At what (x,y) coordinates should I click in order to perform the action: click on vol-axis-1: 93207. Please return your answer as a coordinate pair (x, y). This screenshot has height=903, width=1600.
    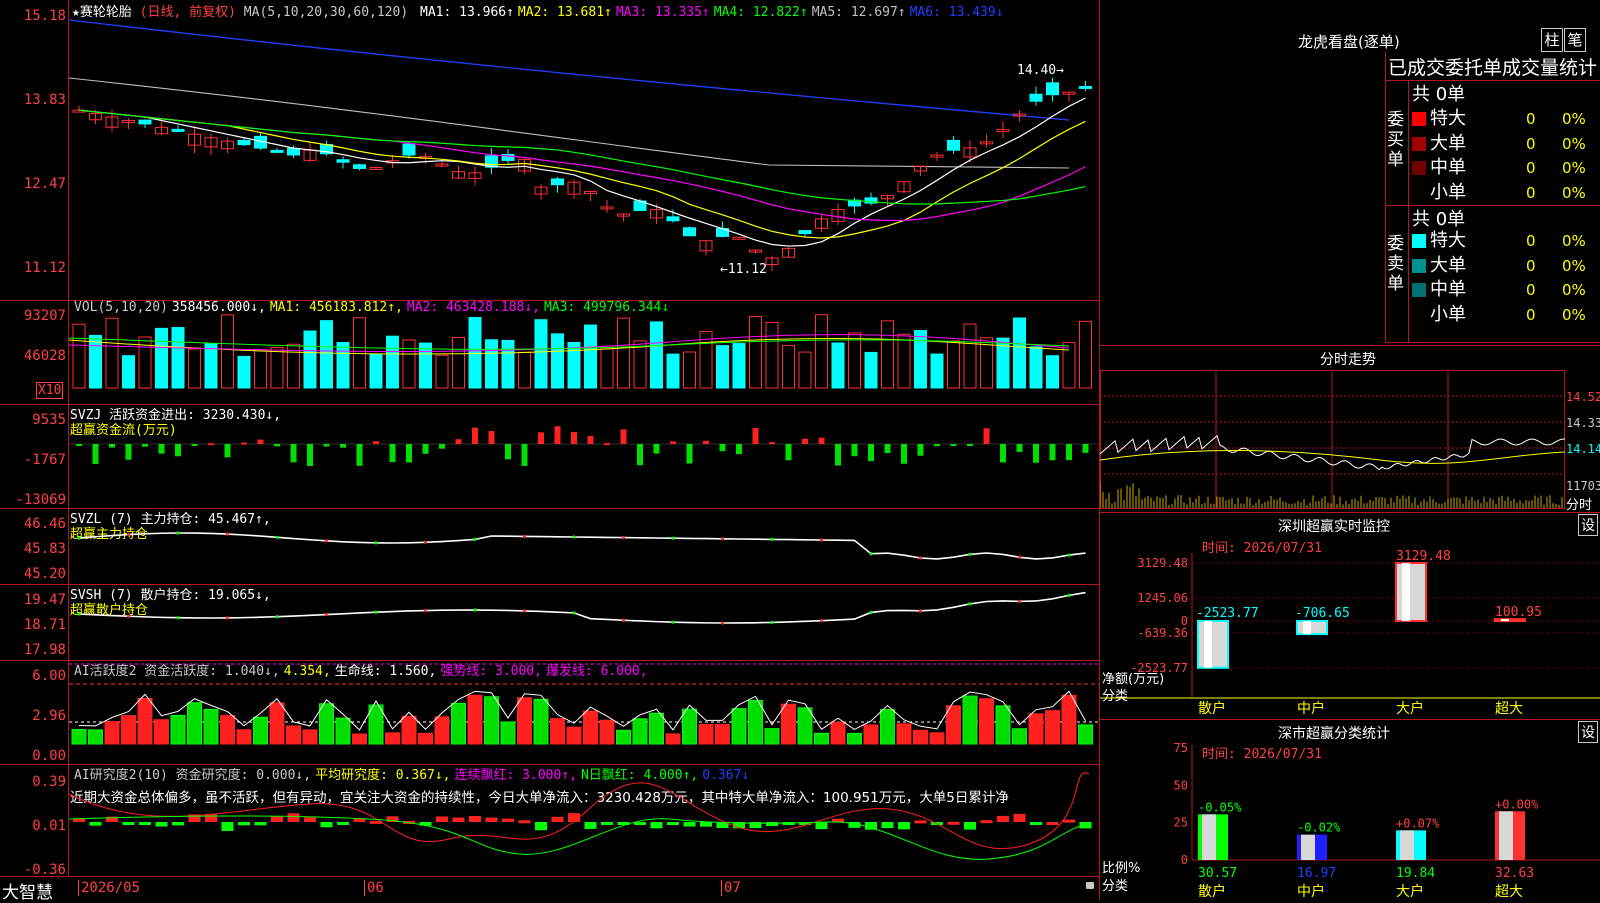
    Looking at the image, I should click on (44, 316).